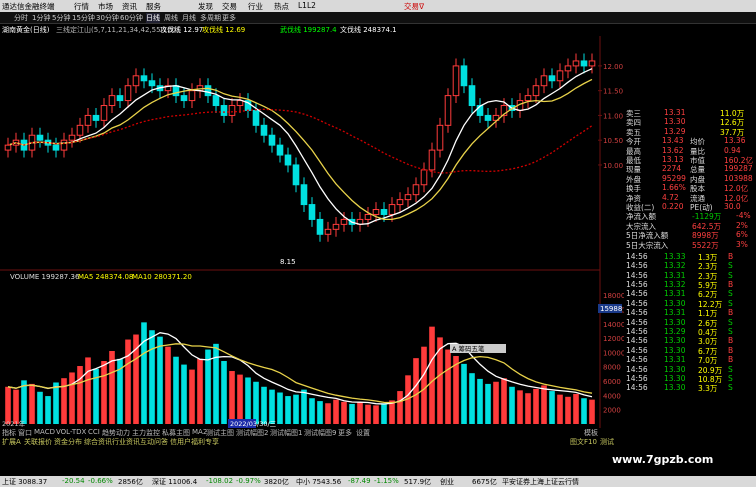 Image resolution: width=756 pixels, height=487 pixels. I want to click on tab-vol-tdx: VOL-TDX, so click(71, 432).